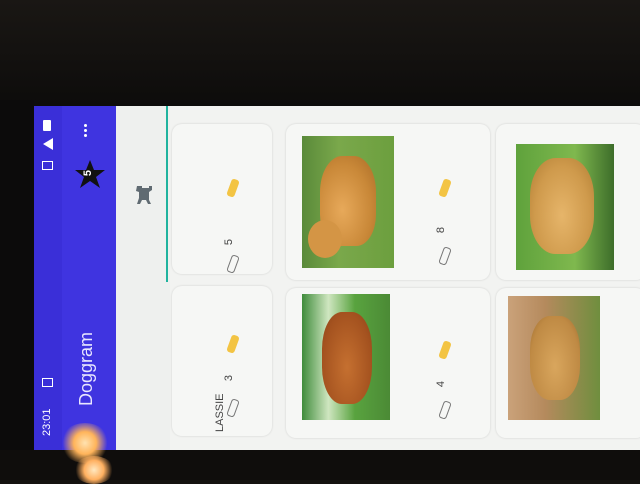 The image size is (640, 484). What do you see at coordinates (48, 278) in the screenshot?
I see `status-bar: 23:01` at bounding box center [48, 278].